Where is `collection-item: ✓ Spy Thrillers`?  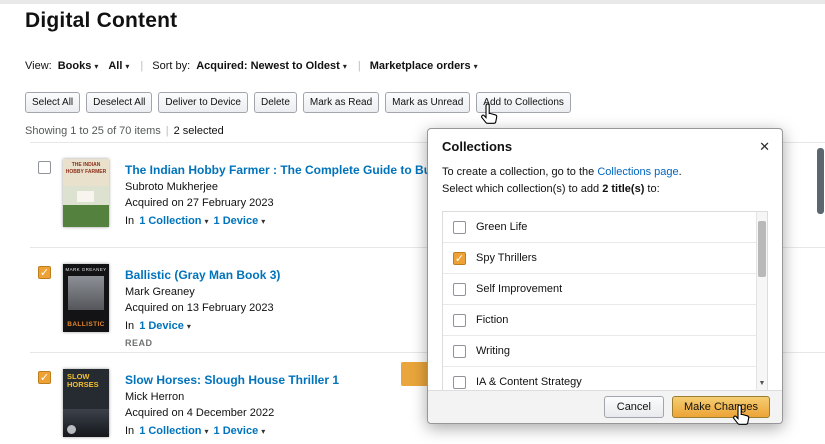
collection-item: ✓ Spy Thrillers is located at coordinates (605, 258).